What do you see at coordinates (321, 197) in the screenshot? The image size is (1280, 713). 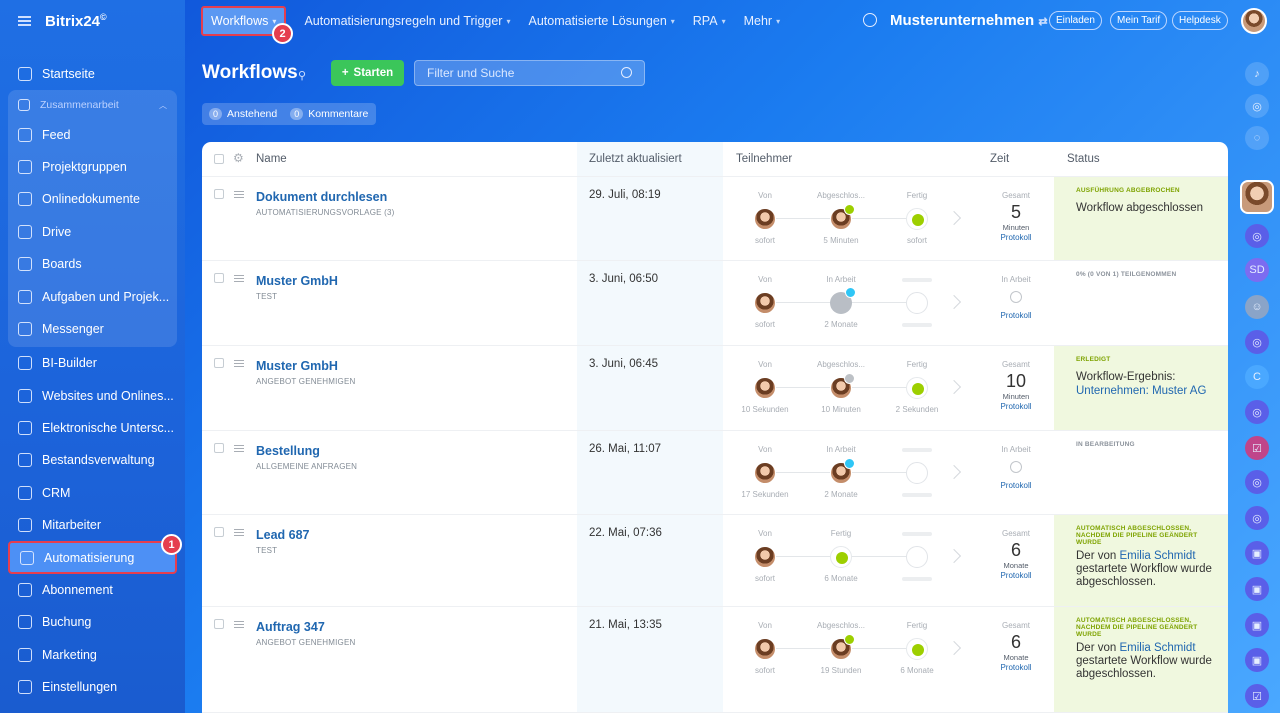 I see `workflow-name-link: Dokument durchlesen` at bounding box center [321, 197].